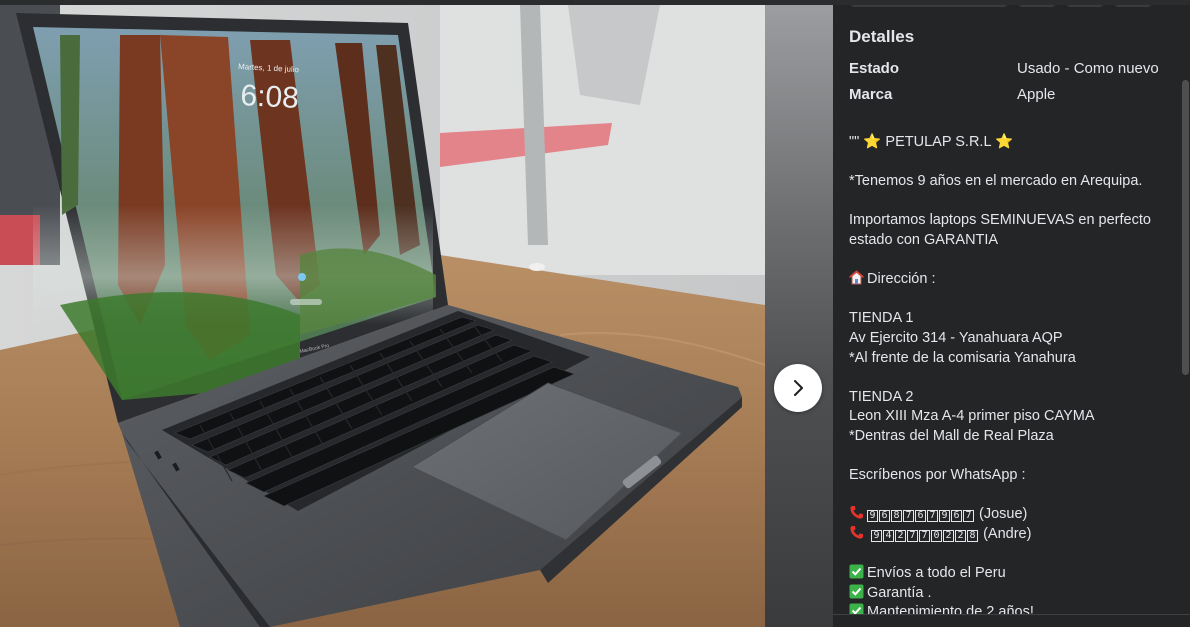 The image size is (1190, 627). I want to click on panel-bottom-edge, so click(1011, 620).